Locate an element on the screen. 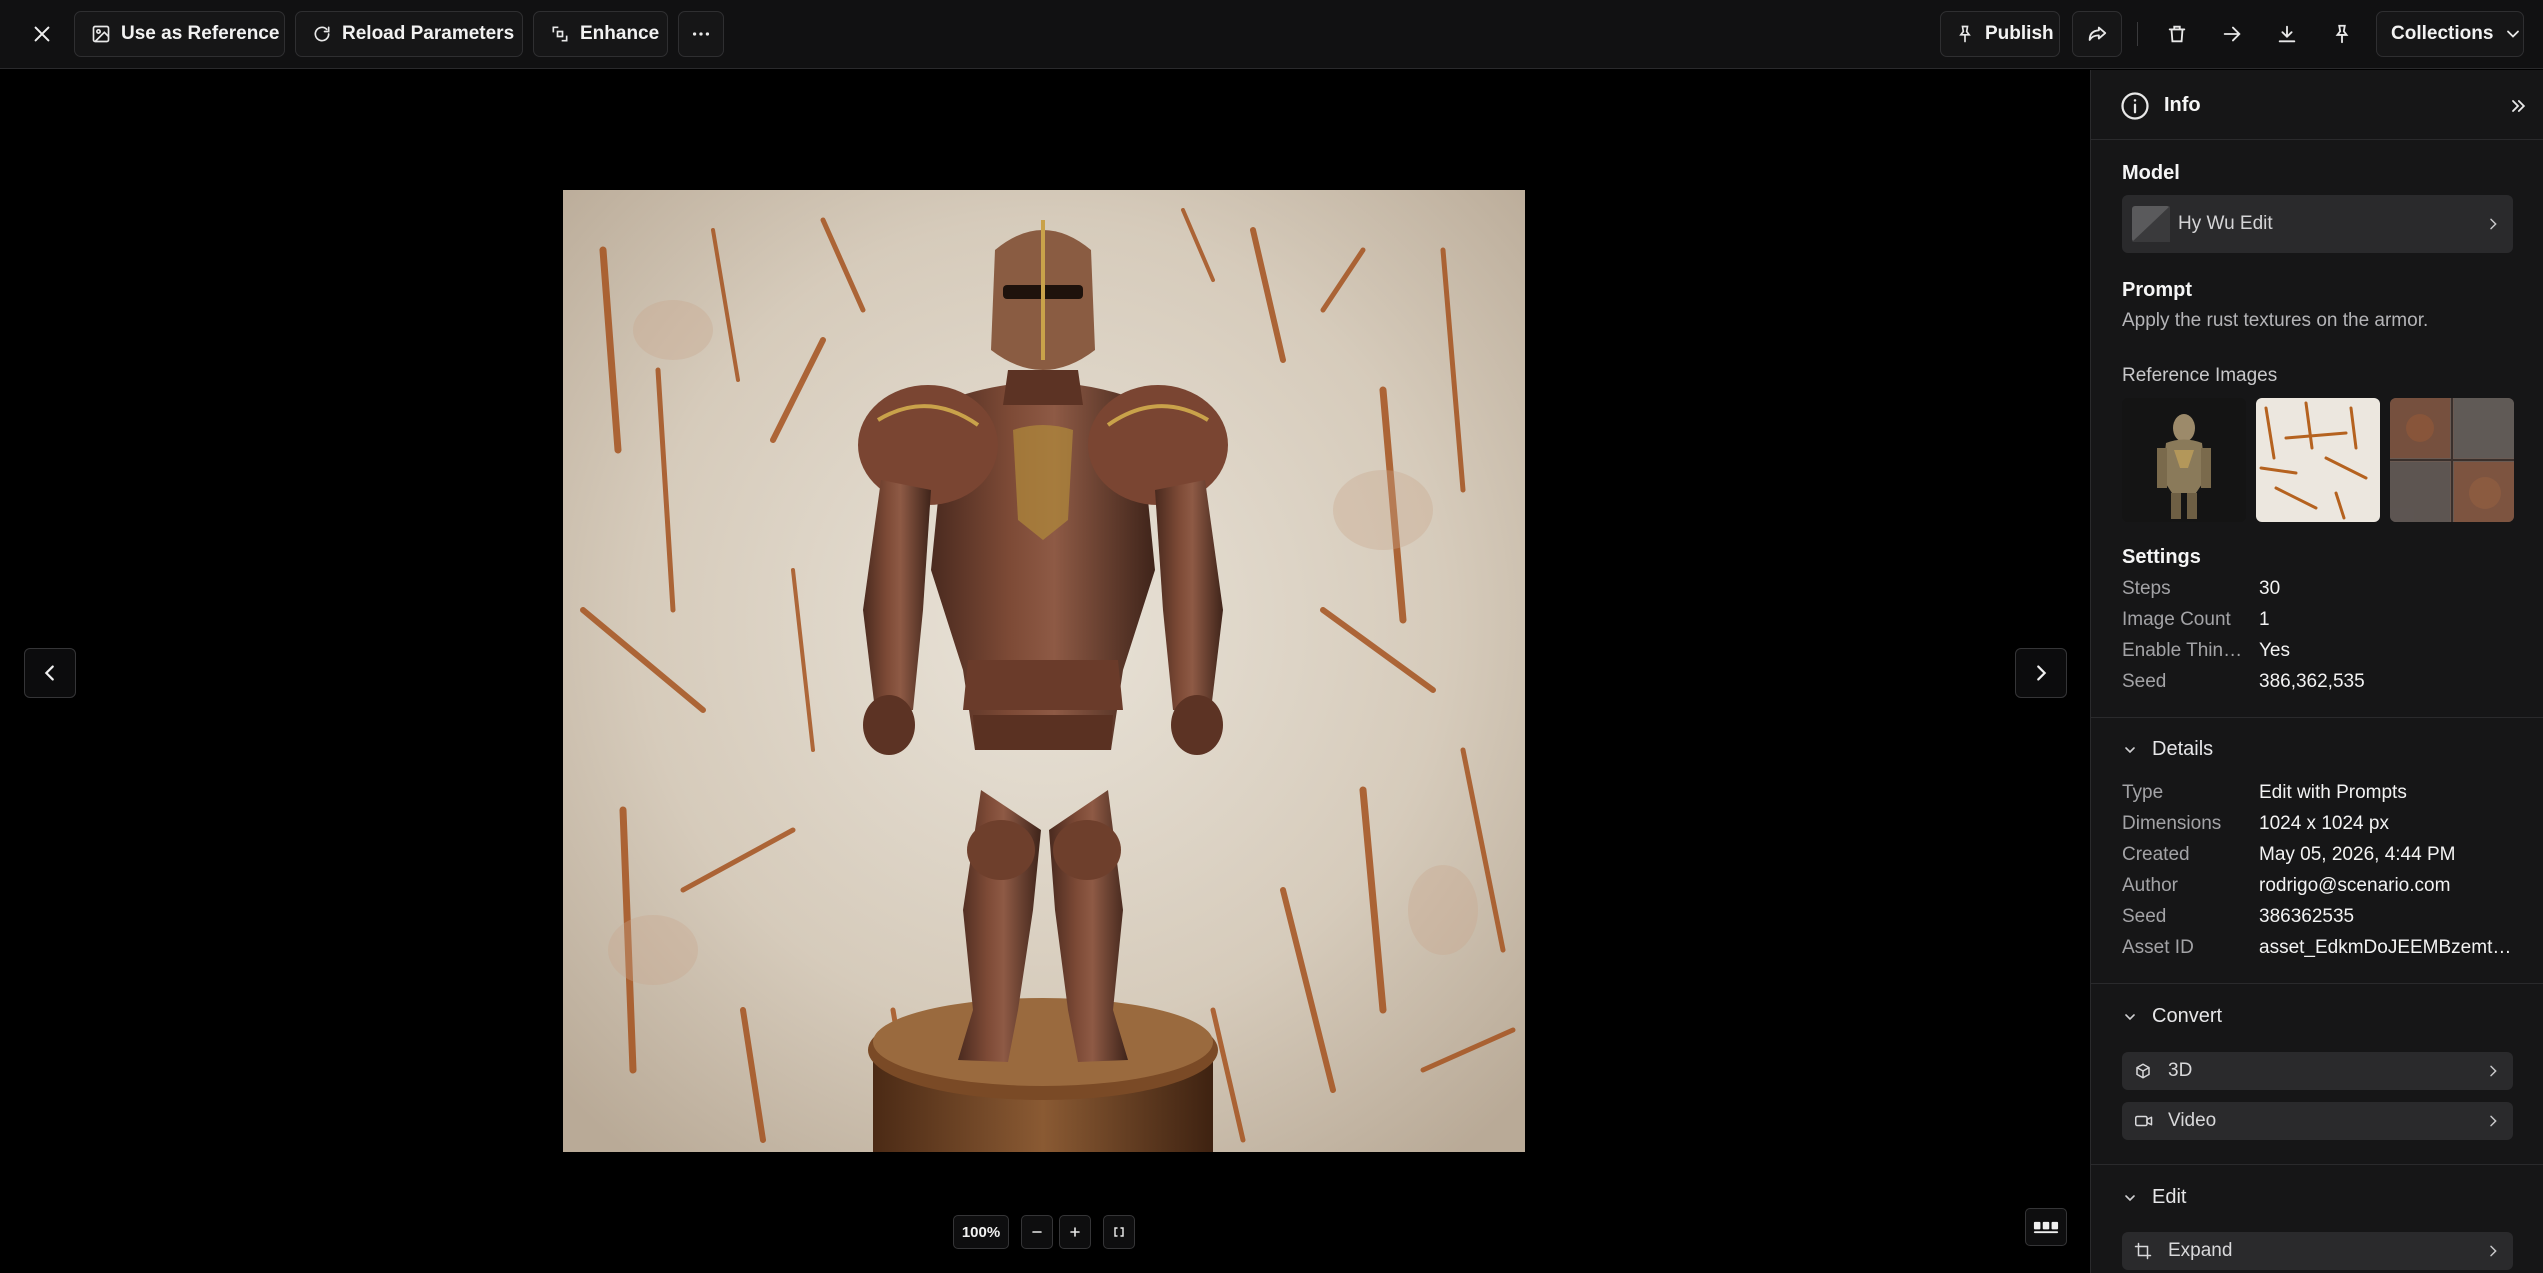 This screenshot has width=2543, height=1273. fit-screen-icon is located at coordinates (1119, 1232).